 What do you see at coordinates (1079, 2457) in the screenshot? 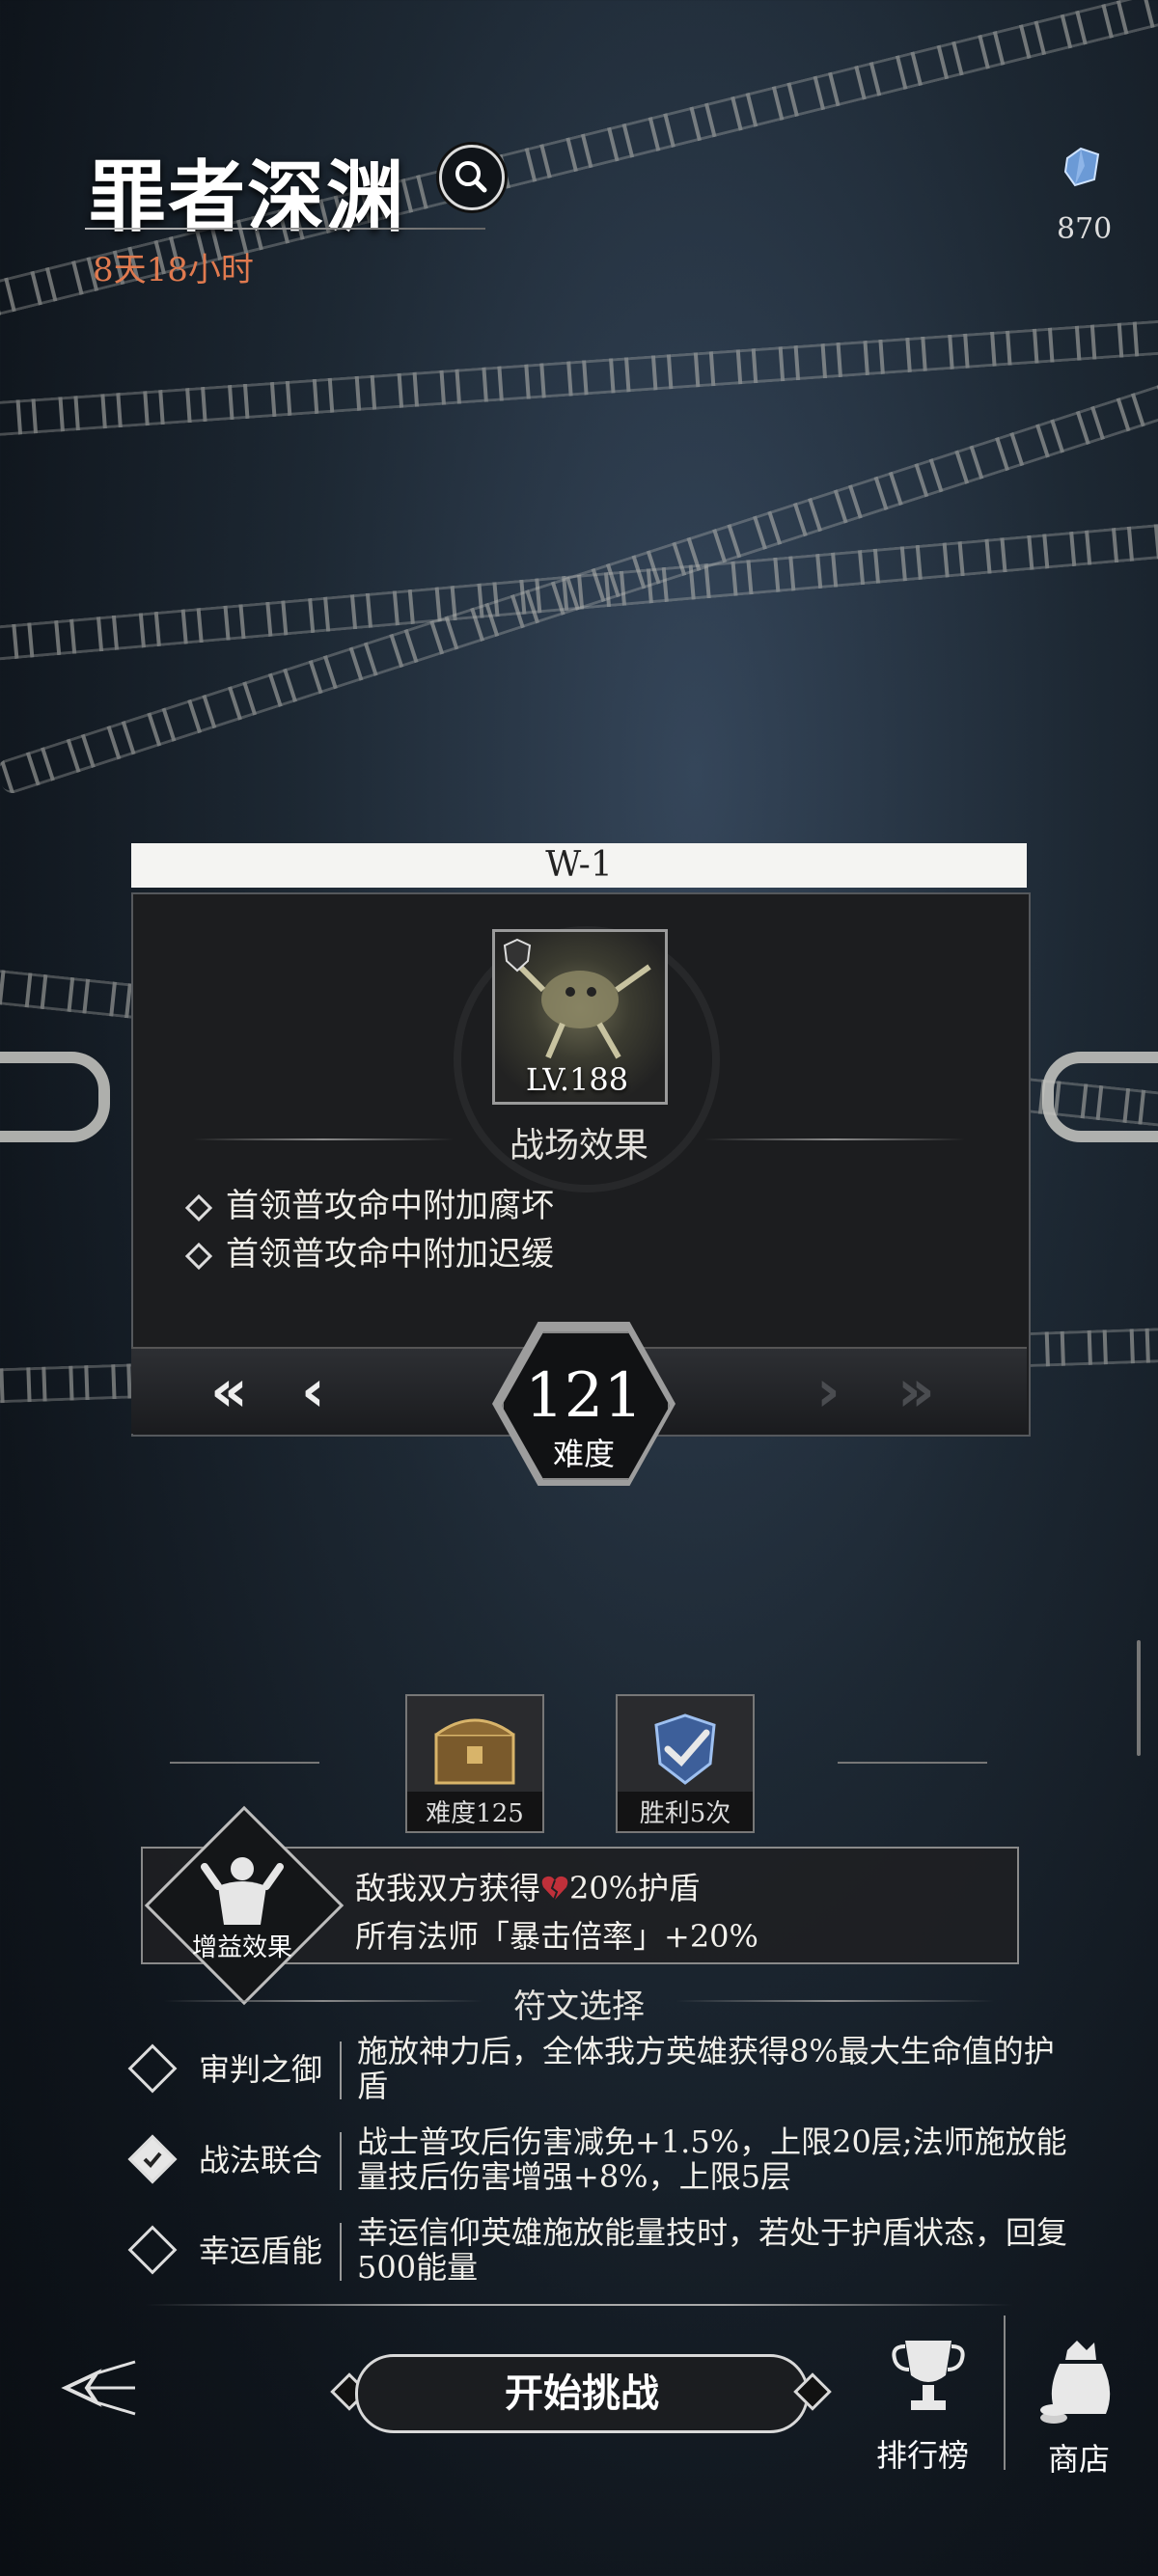
I see `shop-label: 商店` at bounding box center [1079, 2457].